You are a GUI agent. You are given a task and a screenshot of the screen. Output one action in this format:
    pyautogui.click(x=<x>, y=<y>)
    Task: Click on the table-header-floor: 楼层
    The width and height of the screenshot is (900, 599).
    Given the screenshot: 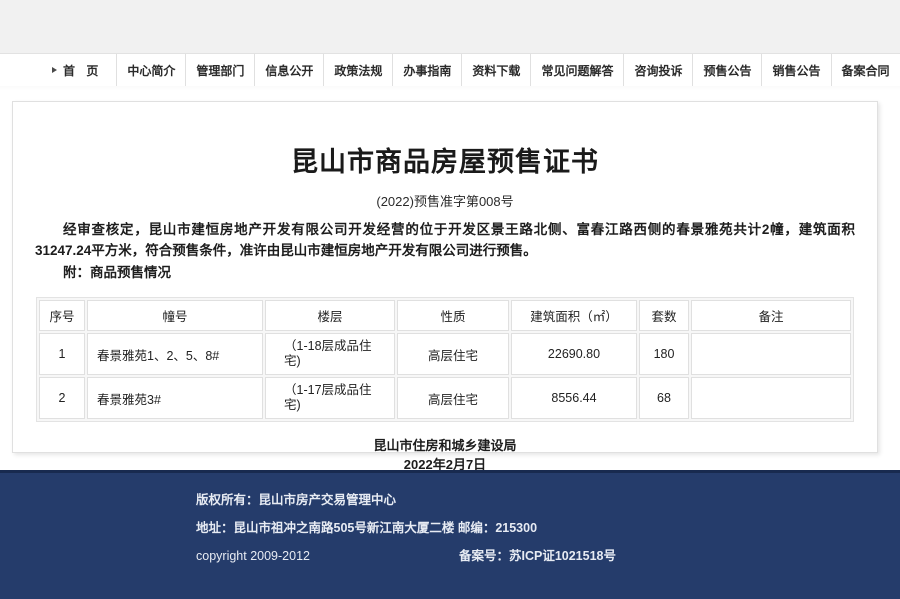 What is the action you would take?
    pyautogui.click(x=330, y=315)
    